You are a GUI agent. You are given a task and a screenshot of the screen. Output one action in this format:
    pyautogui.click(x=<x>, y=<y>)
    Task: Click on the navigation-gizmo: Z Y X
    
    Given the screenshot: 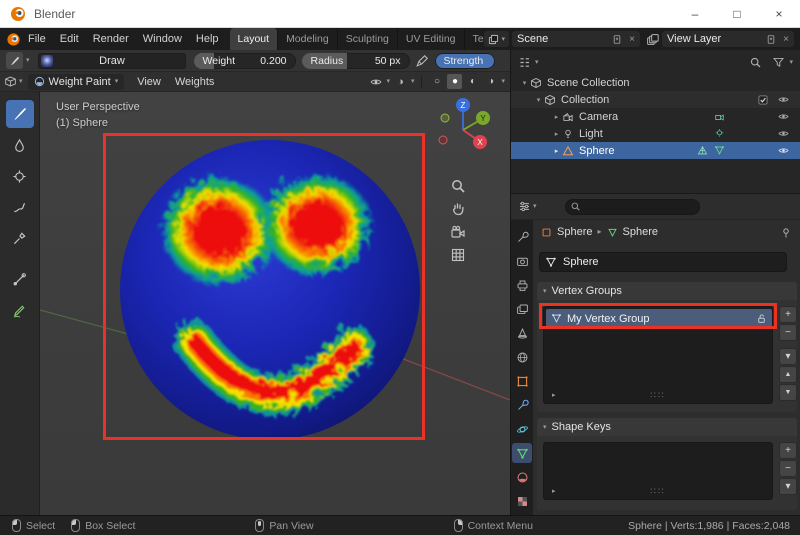 What is the action you would take?
    pyautogui.click(x=463, y=126)
    